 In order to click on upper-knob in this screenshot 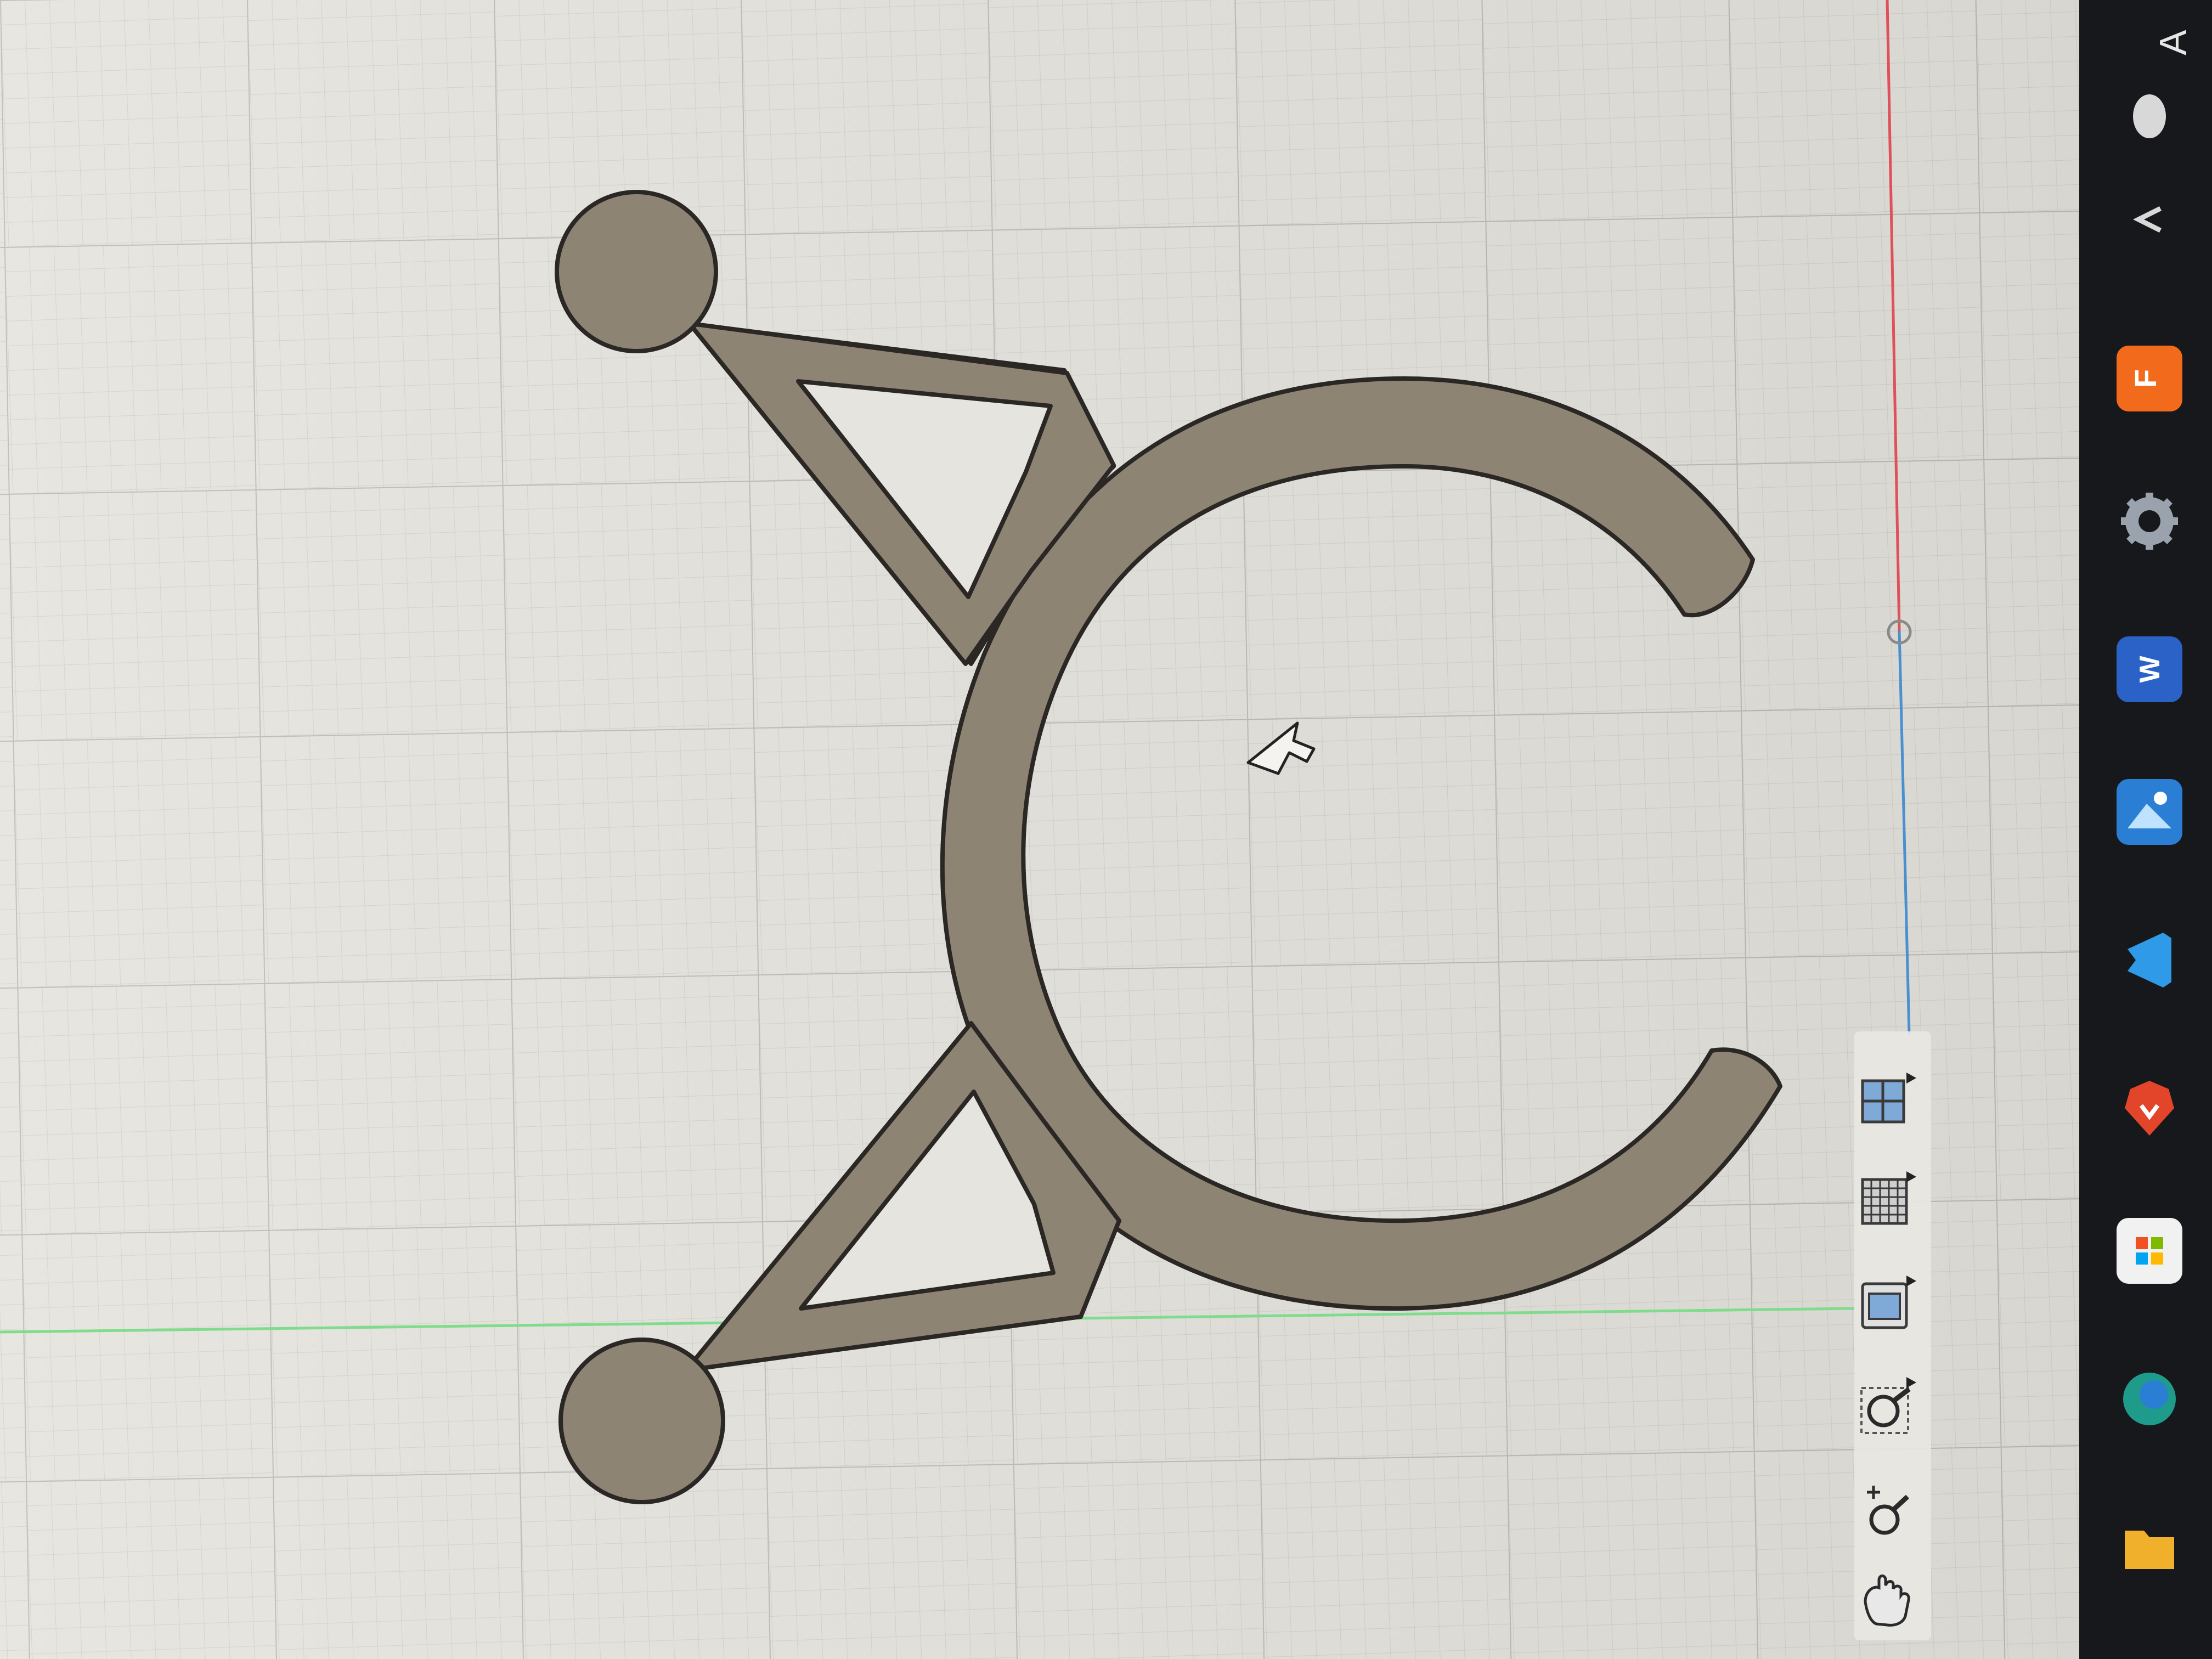, I will do `click(636, 271)`.